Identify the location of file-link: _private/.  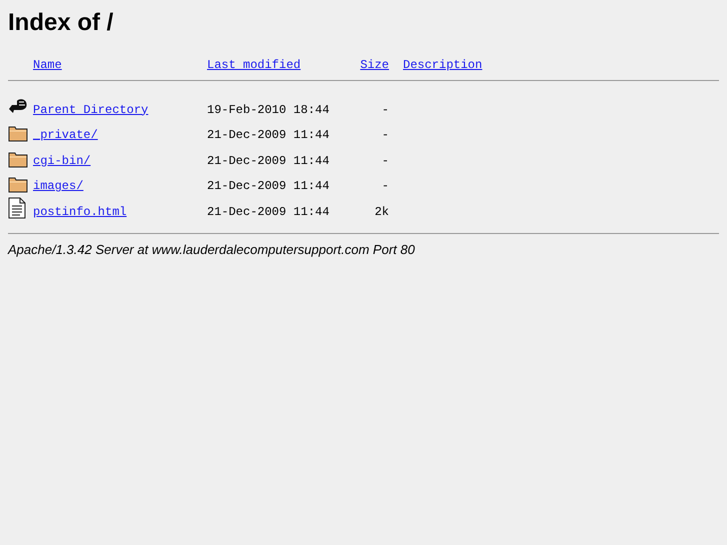
(65, 135).